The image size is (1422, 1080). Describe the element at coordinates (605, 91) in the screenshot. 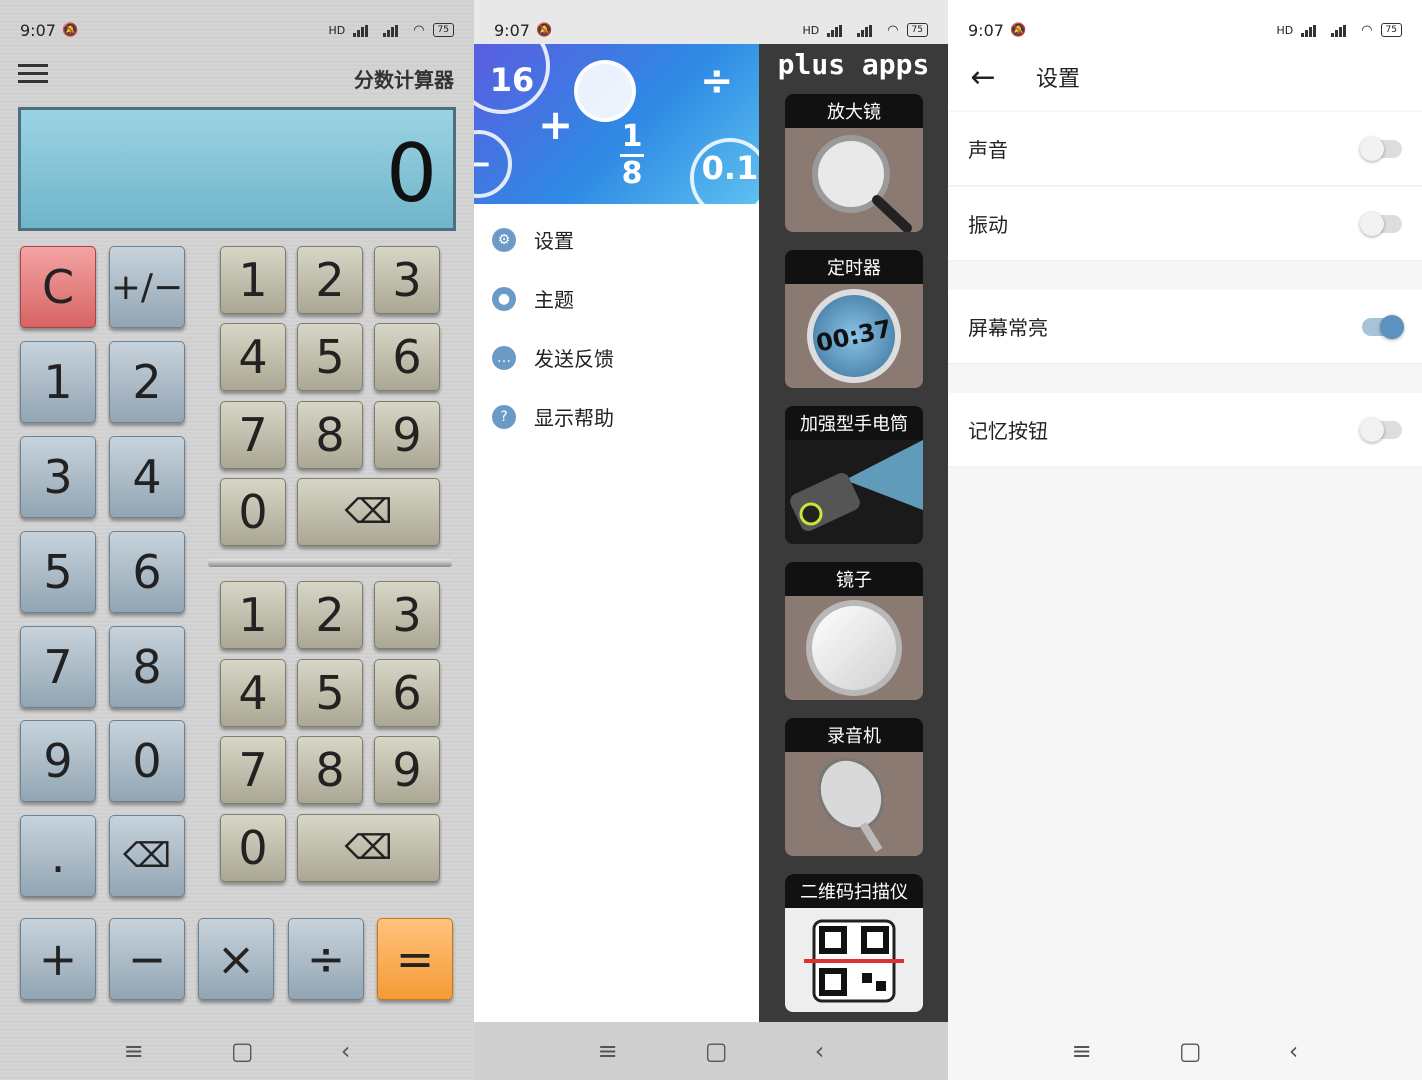

I see `fraction-wheel-icon` at that location.